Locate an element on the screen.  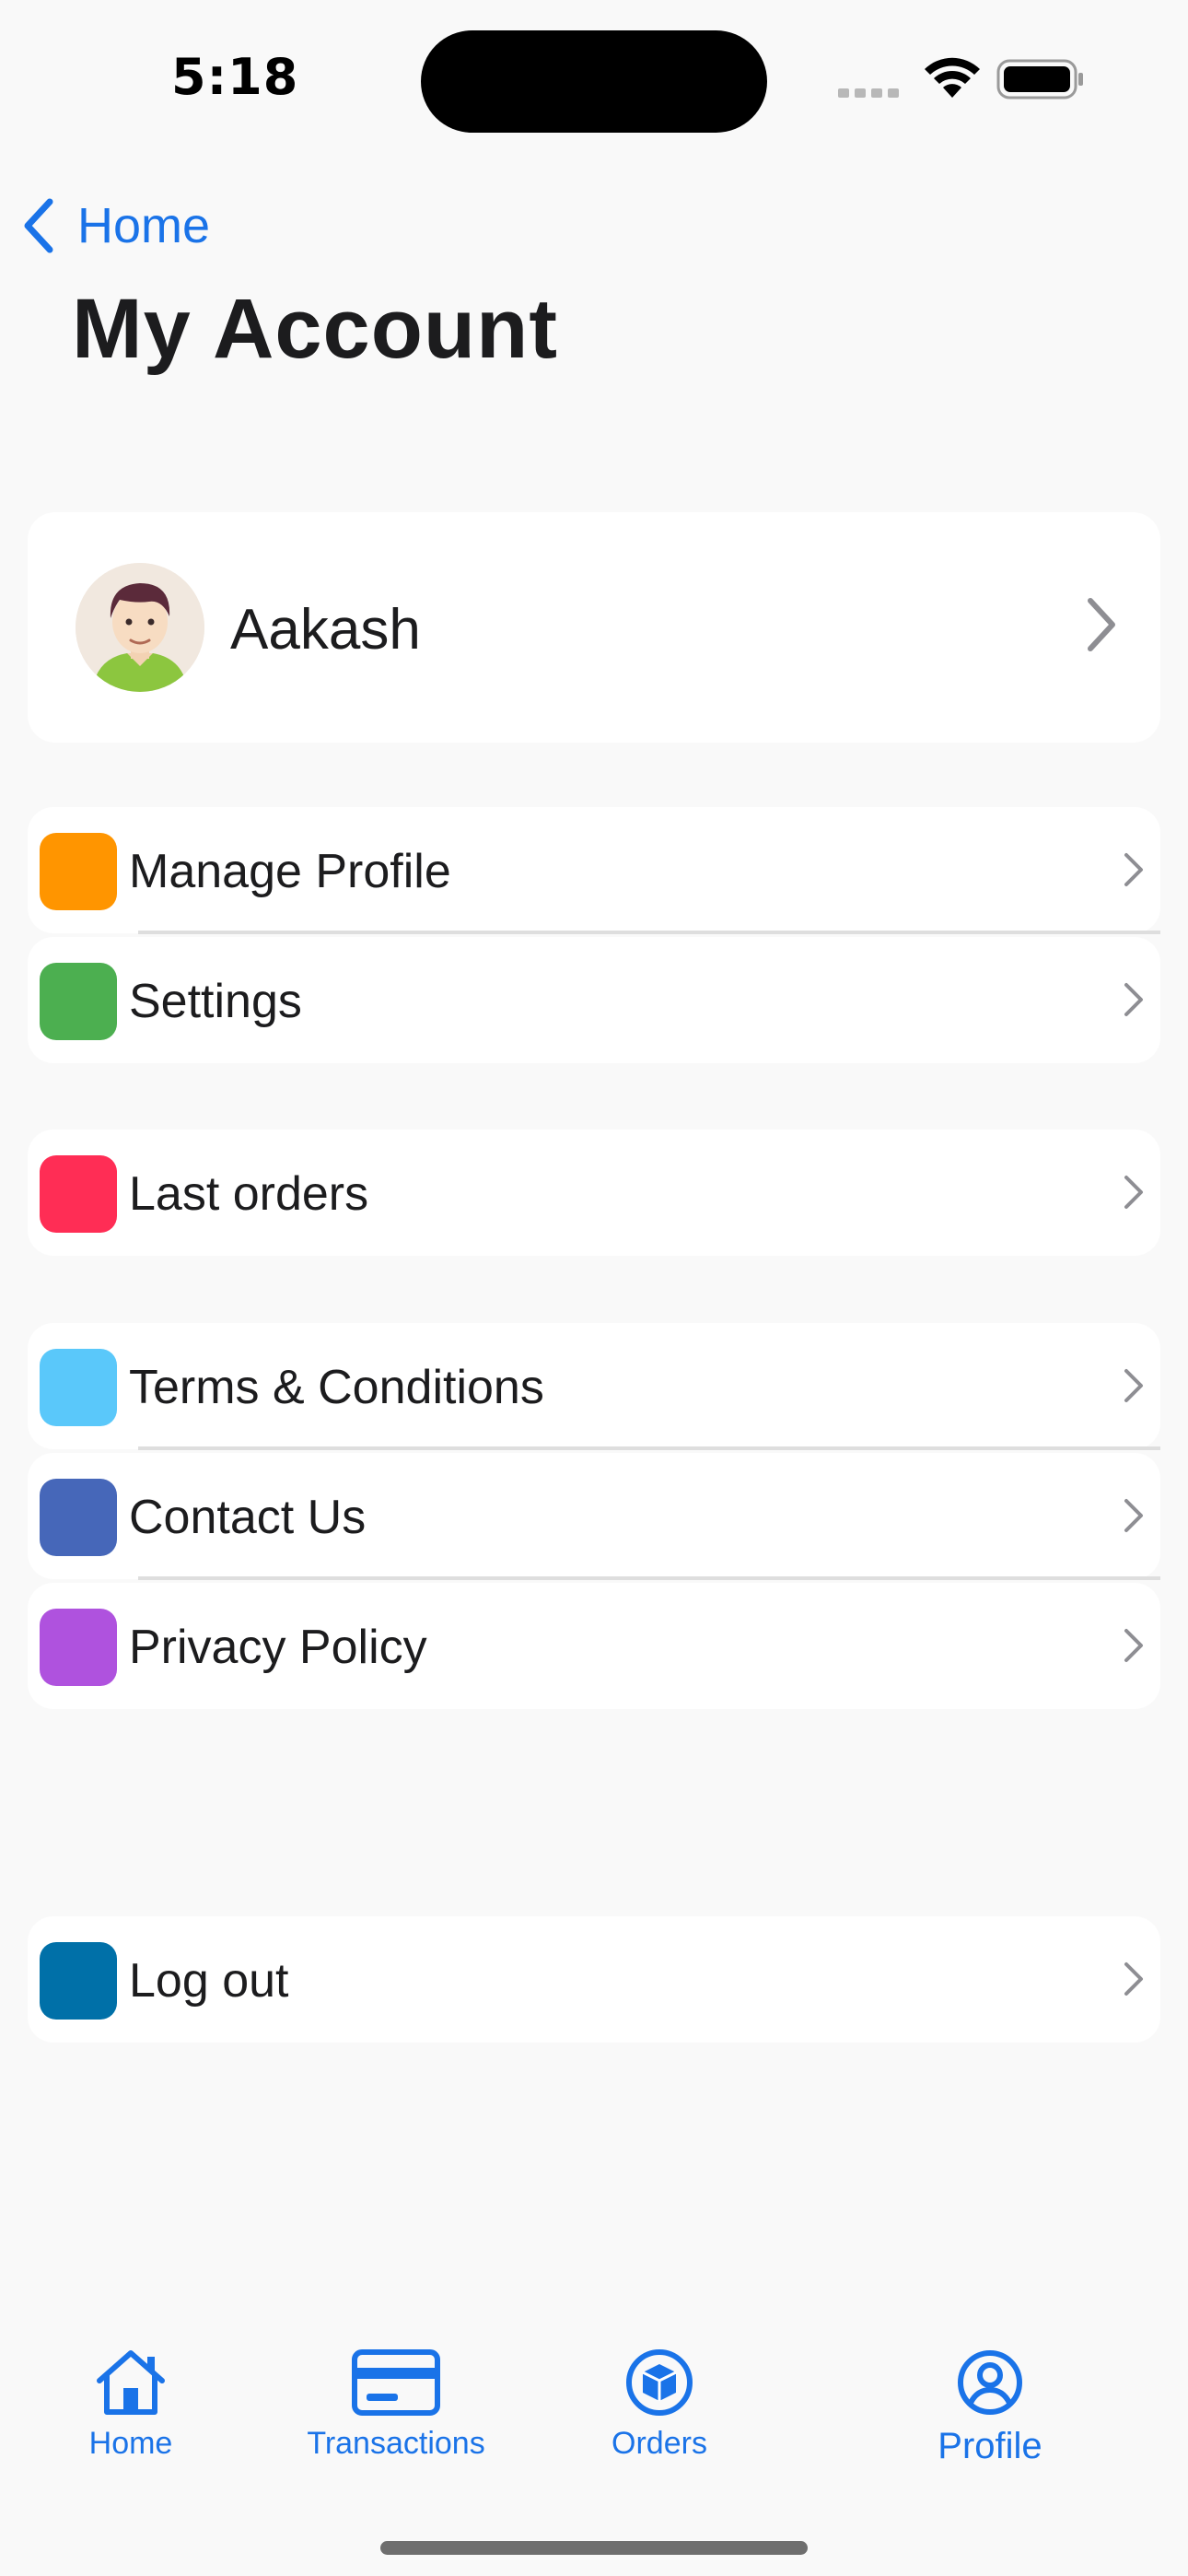
contact-us-icon is located at coordinates (78, 1517).